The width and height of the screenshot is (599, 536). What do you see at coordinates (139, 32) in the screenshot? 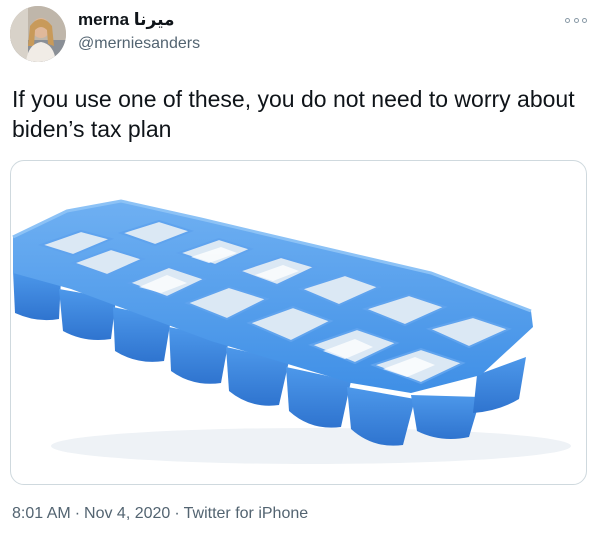
I see `user-info: merna ميرنا @merniesanders` at bounding box center [139, 32].